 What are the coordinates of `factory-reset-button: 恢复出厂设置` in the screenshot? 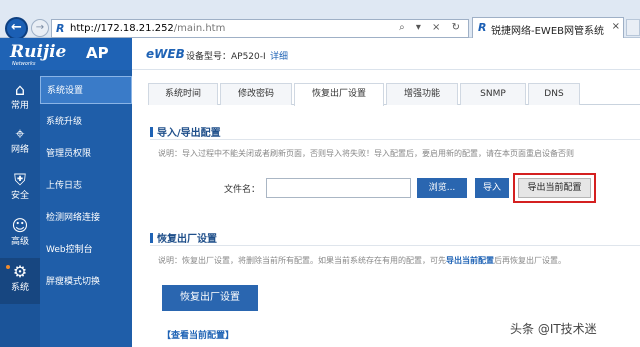 It's located at (210, 298).